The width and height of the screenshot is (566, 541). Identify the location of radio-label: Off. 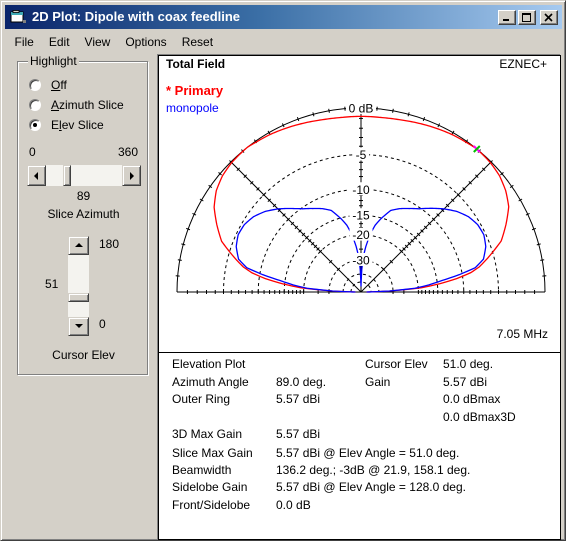
(59, 85).